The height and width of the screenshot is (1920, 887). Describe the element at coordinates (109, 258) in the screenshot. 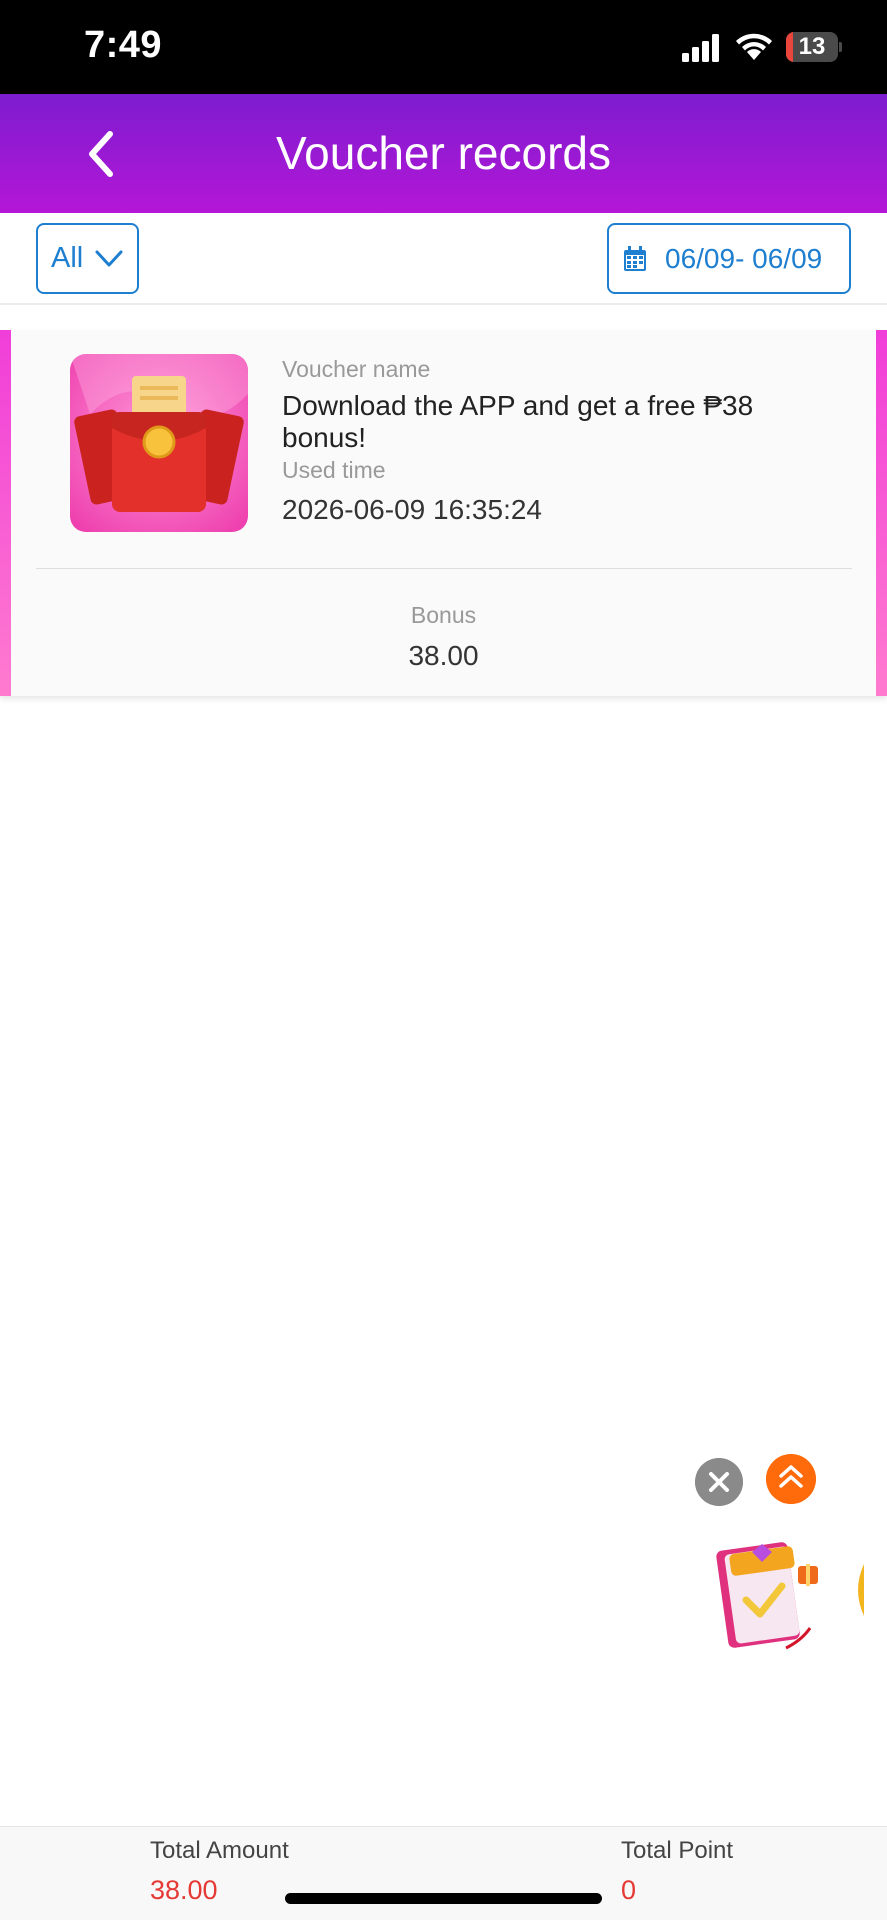

I see `chevron-down-icon` at that location.